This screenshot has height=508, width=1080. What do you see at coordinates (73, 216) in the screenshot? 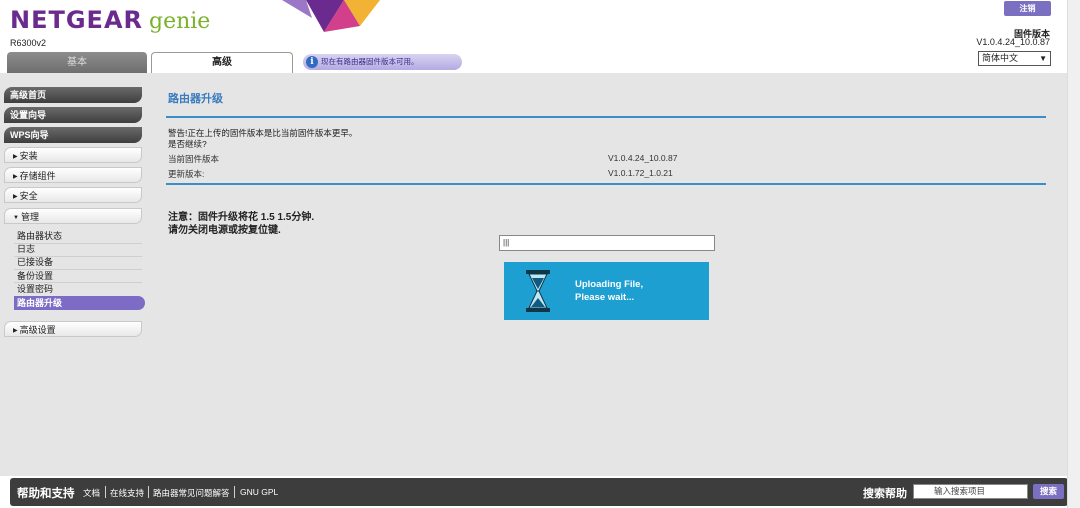
I see `sidebar-section-administration: ▼ 管理` at bounding box center [73, 216].